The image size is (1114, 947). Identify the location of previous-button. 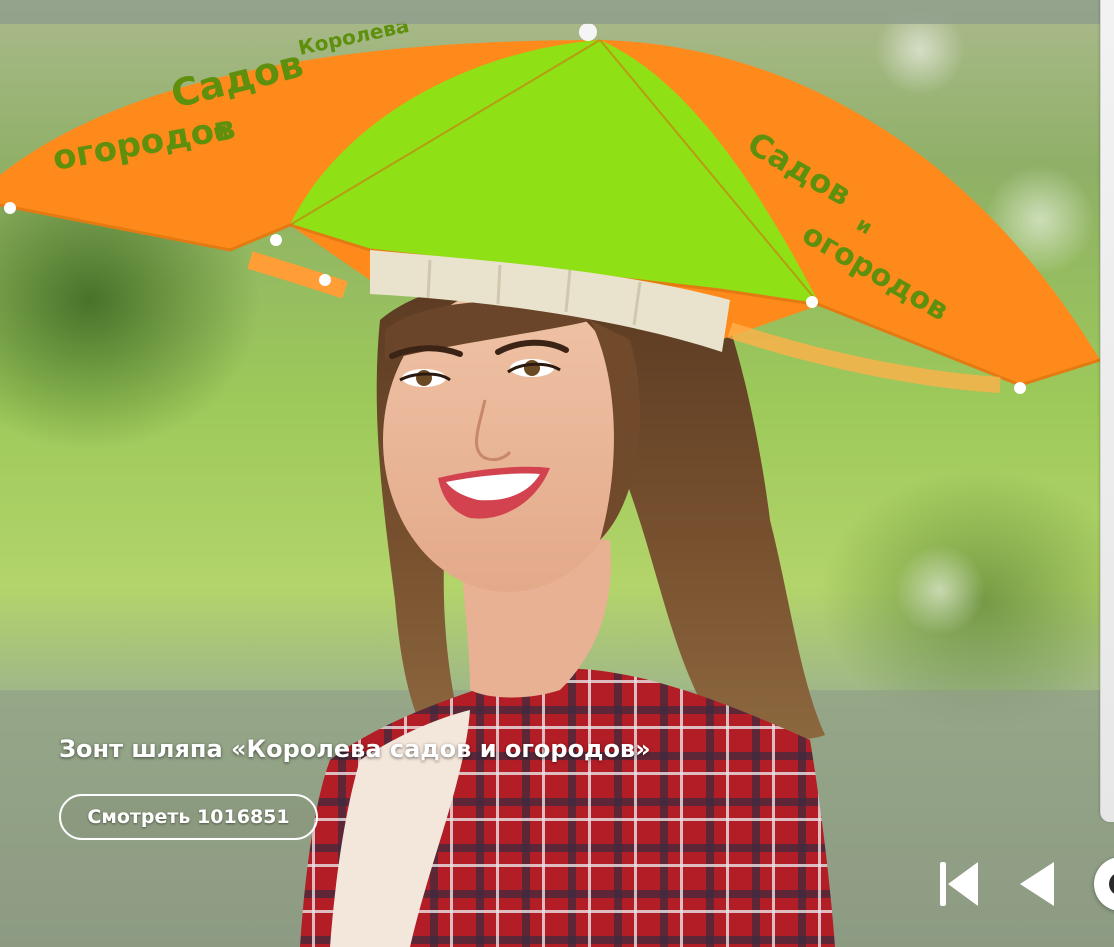
(1037, 884).